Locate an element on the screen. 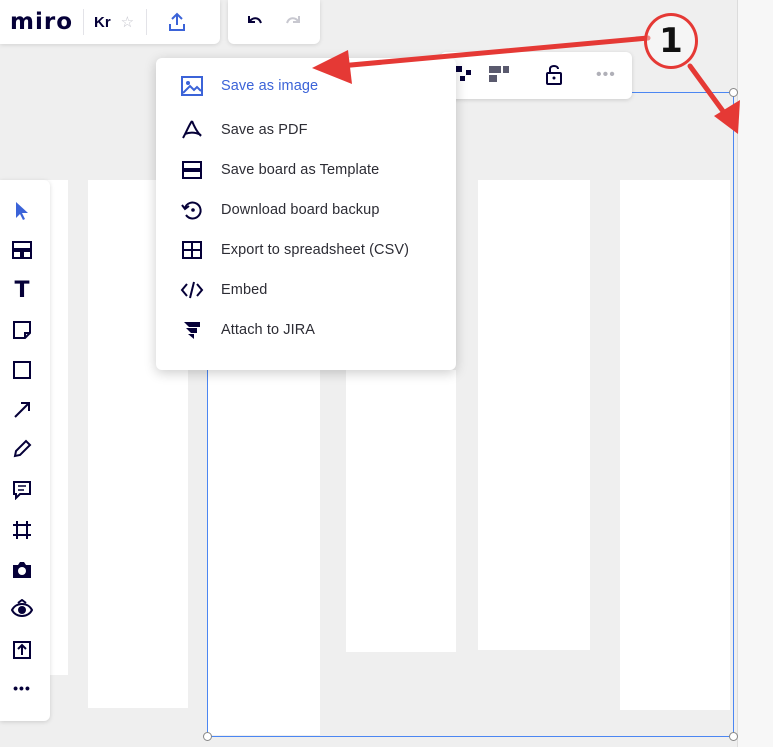 The width and height of the screenshot is (773, 747). undo-icon is located at coordinates (255, 22).